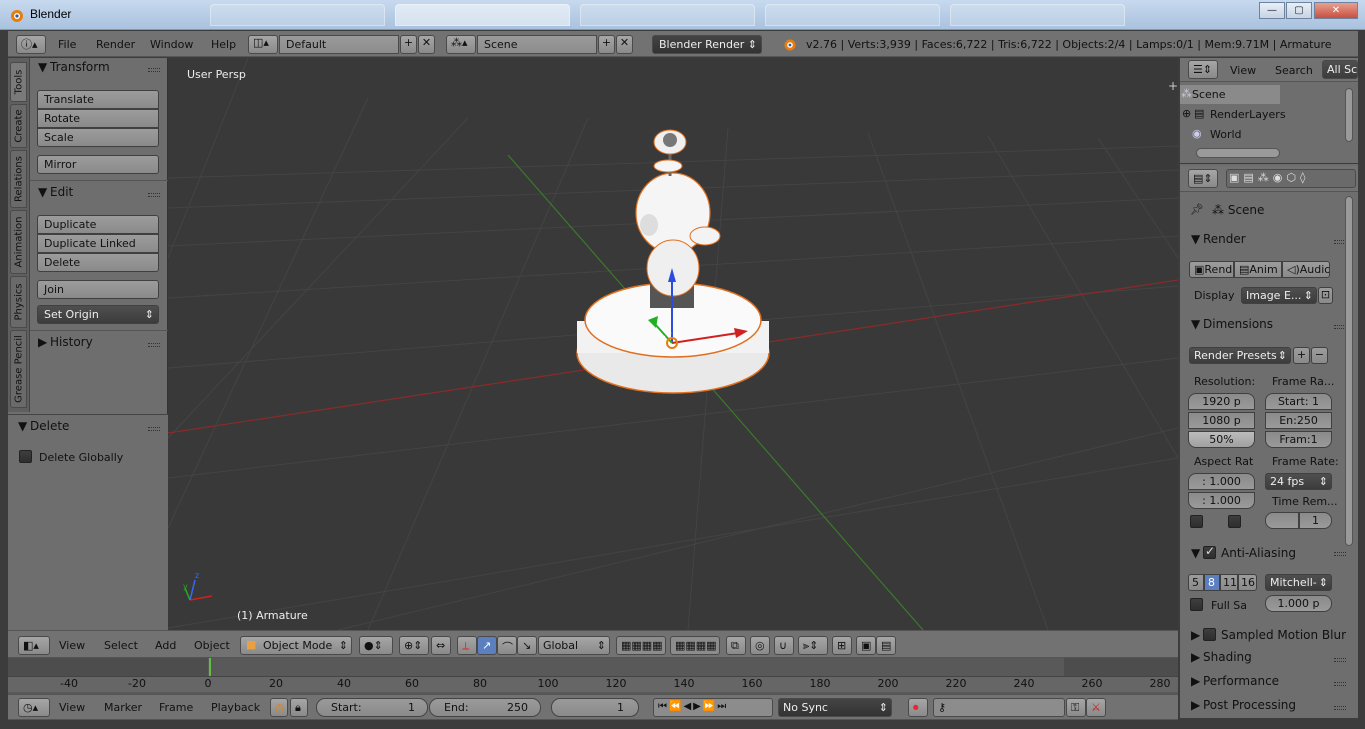 This screenshot has width=1365, height=729. What do you see at coordinates (18, 242) in the screenshot?
I see `tab-animation: Animation` at bounding box center [18, 242].